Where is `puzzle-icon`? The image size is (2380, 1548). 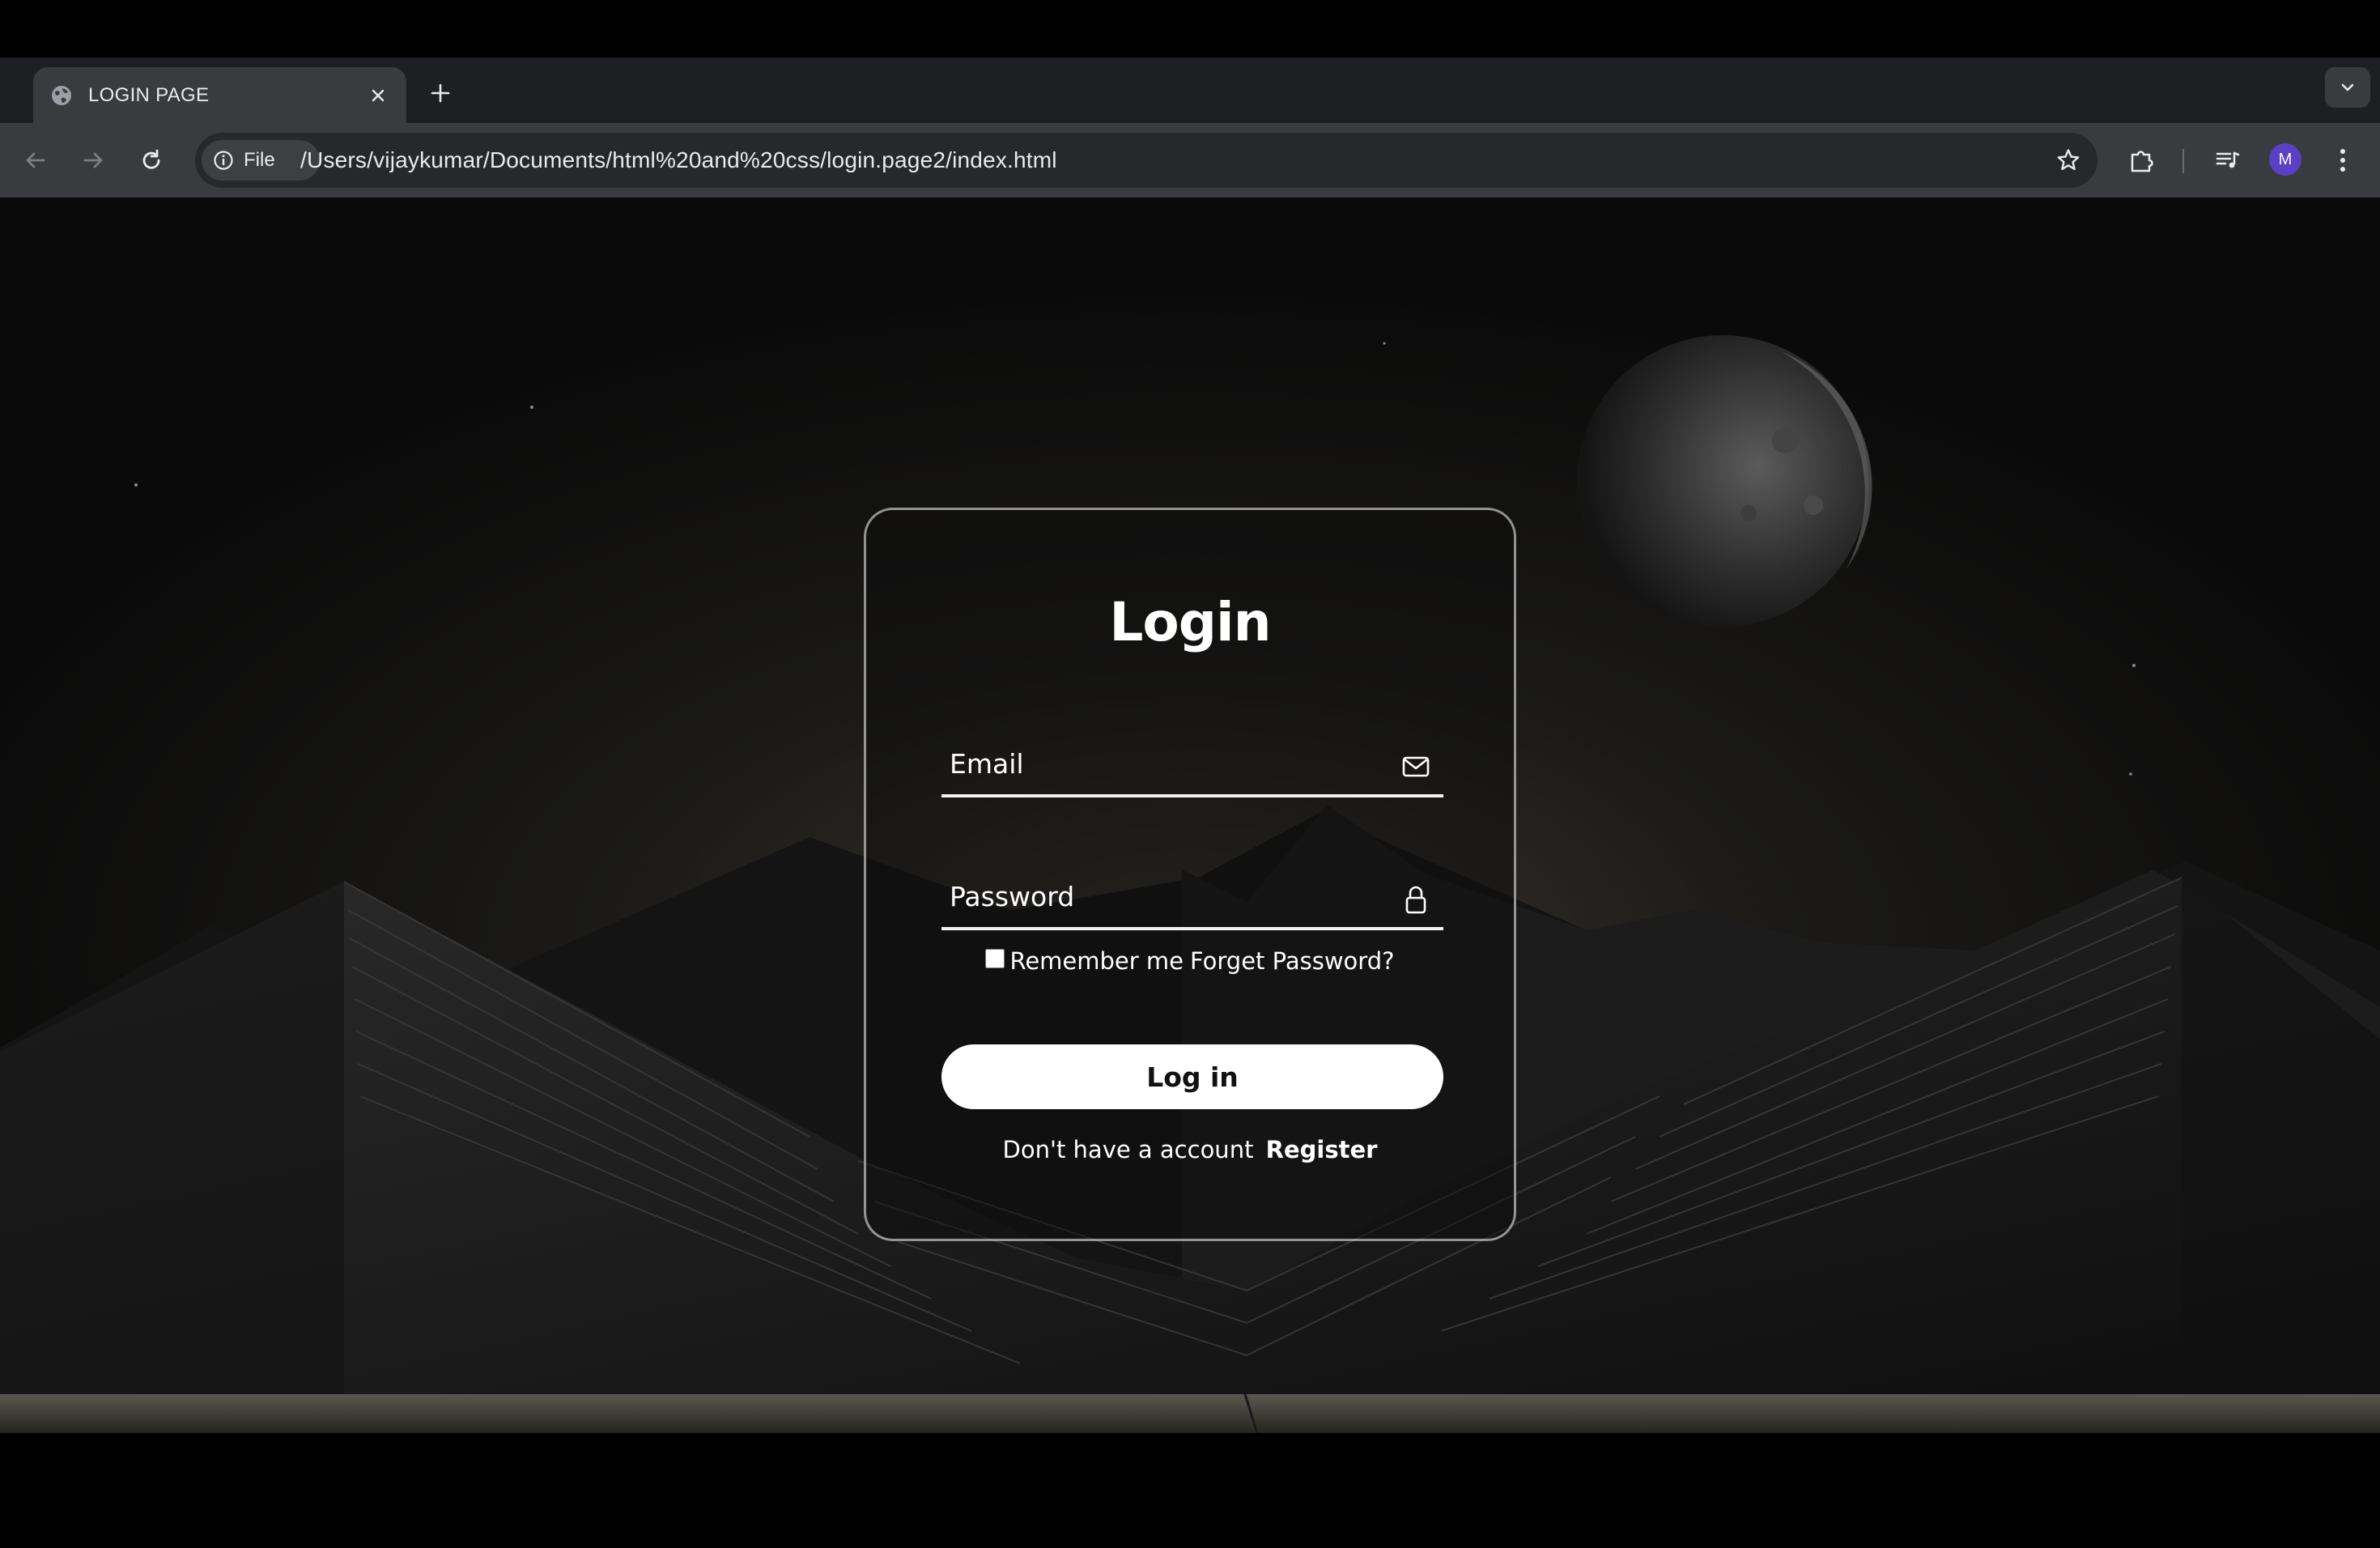
puzzle-icon is located at coordinates (2142, 161).